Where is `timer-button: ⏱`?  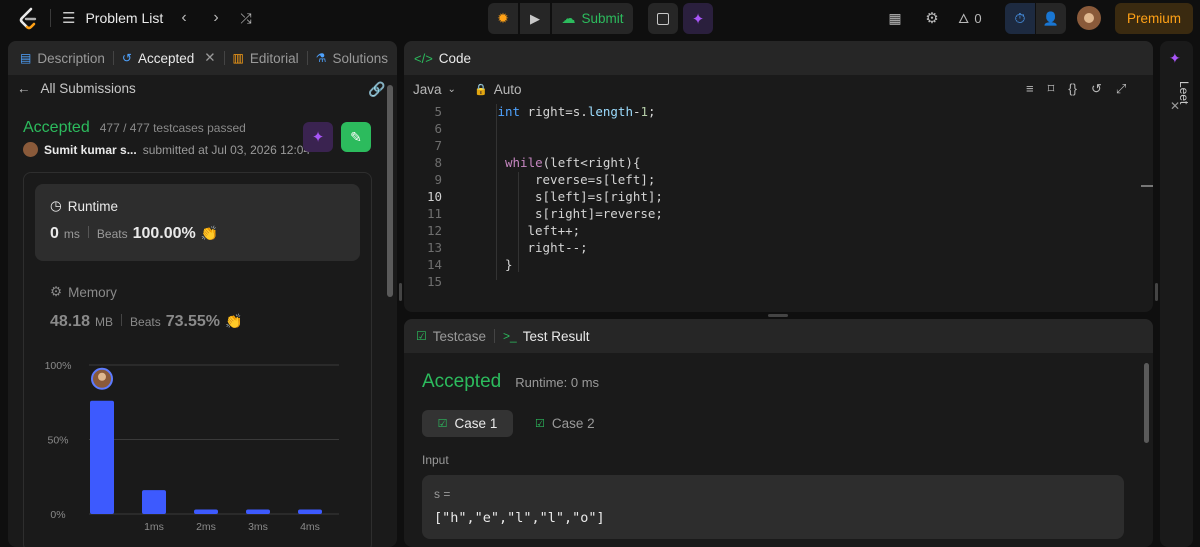 timer-button: ⏱ is located at coordinates (1020, 18).